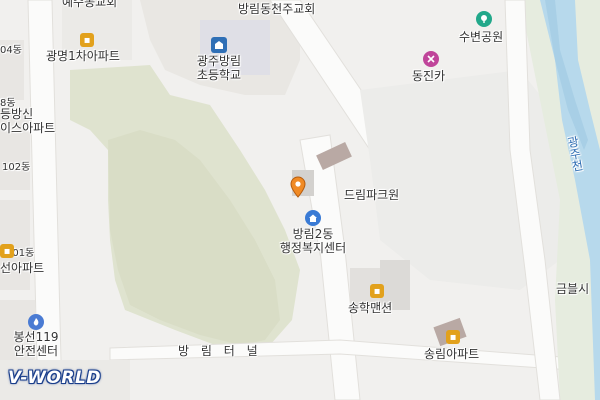  What do you see at coordinates (89, 5) in the screenshot?
I see `label-yesu-church: 예수동교회` at bounding box center [89, 5].